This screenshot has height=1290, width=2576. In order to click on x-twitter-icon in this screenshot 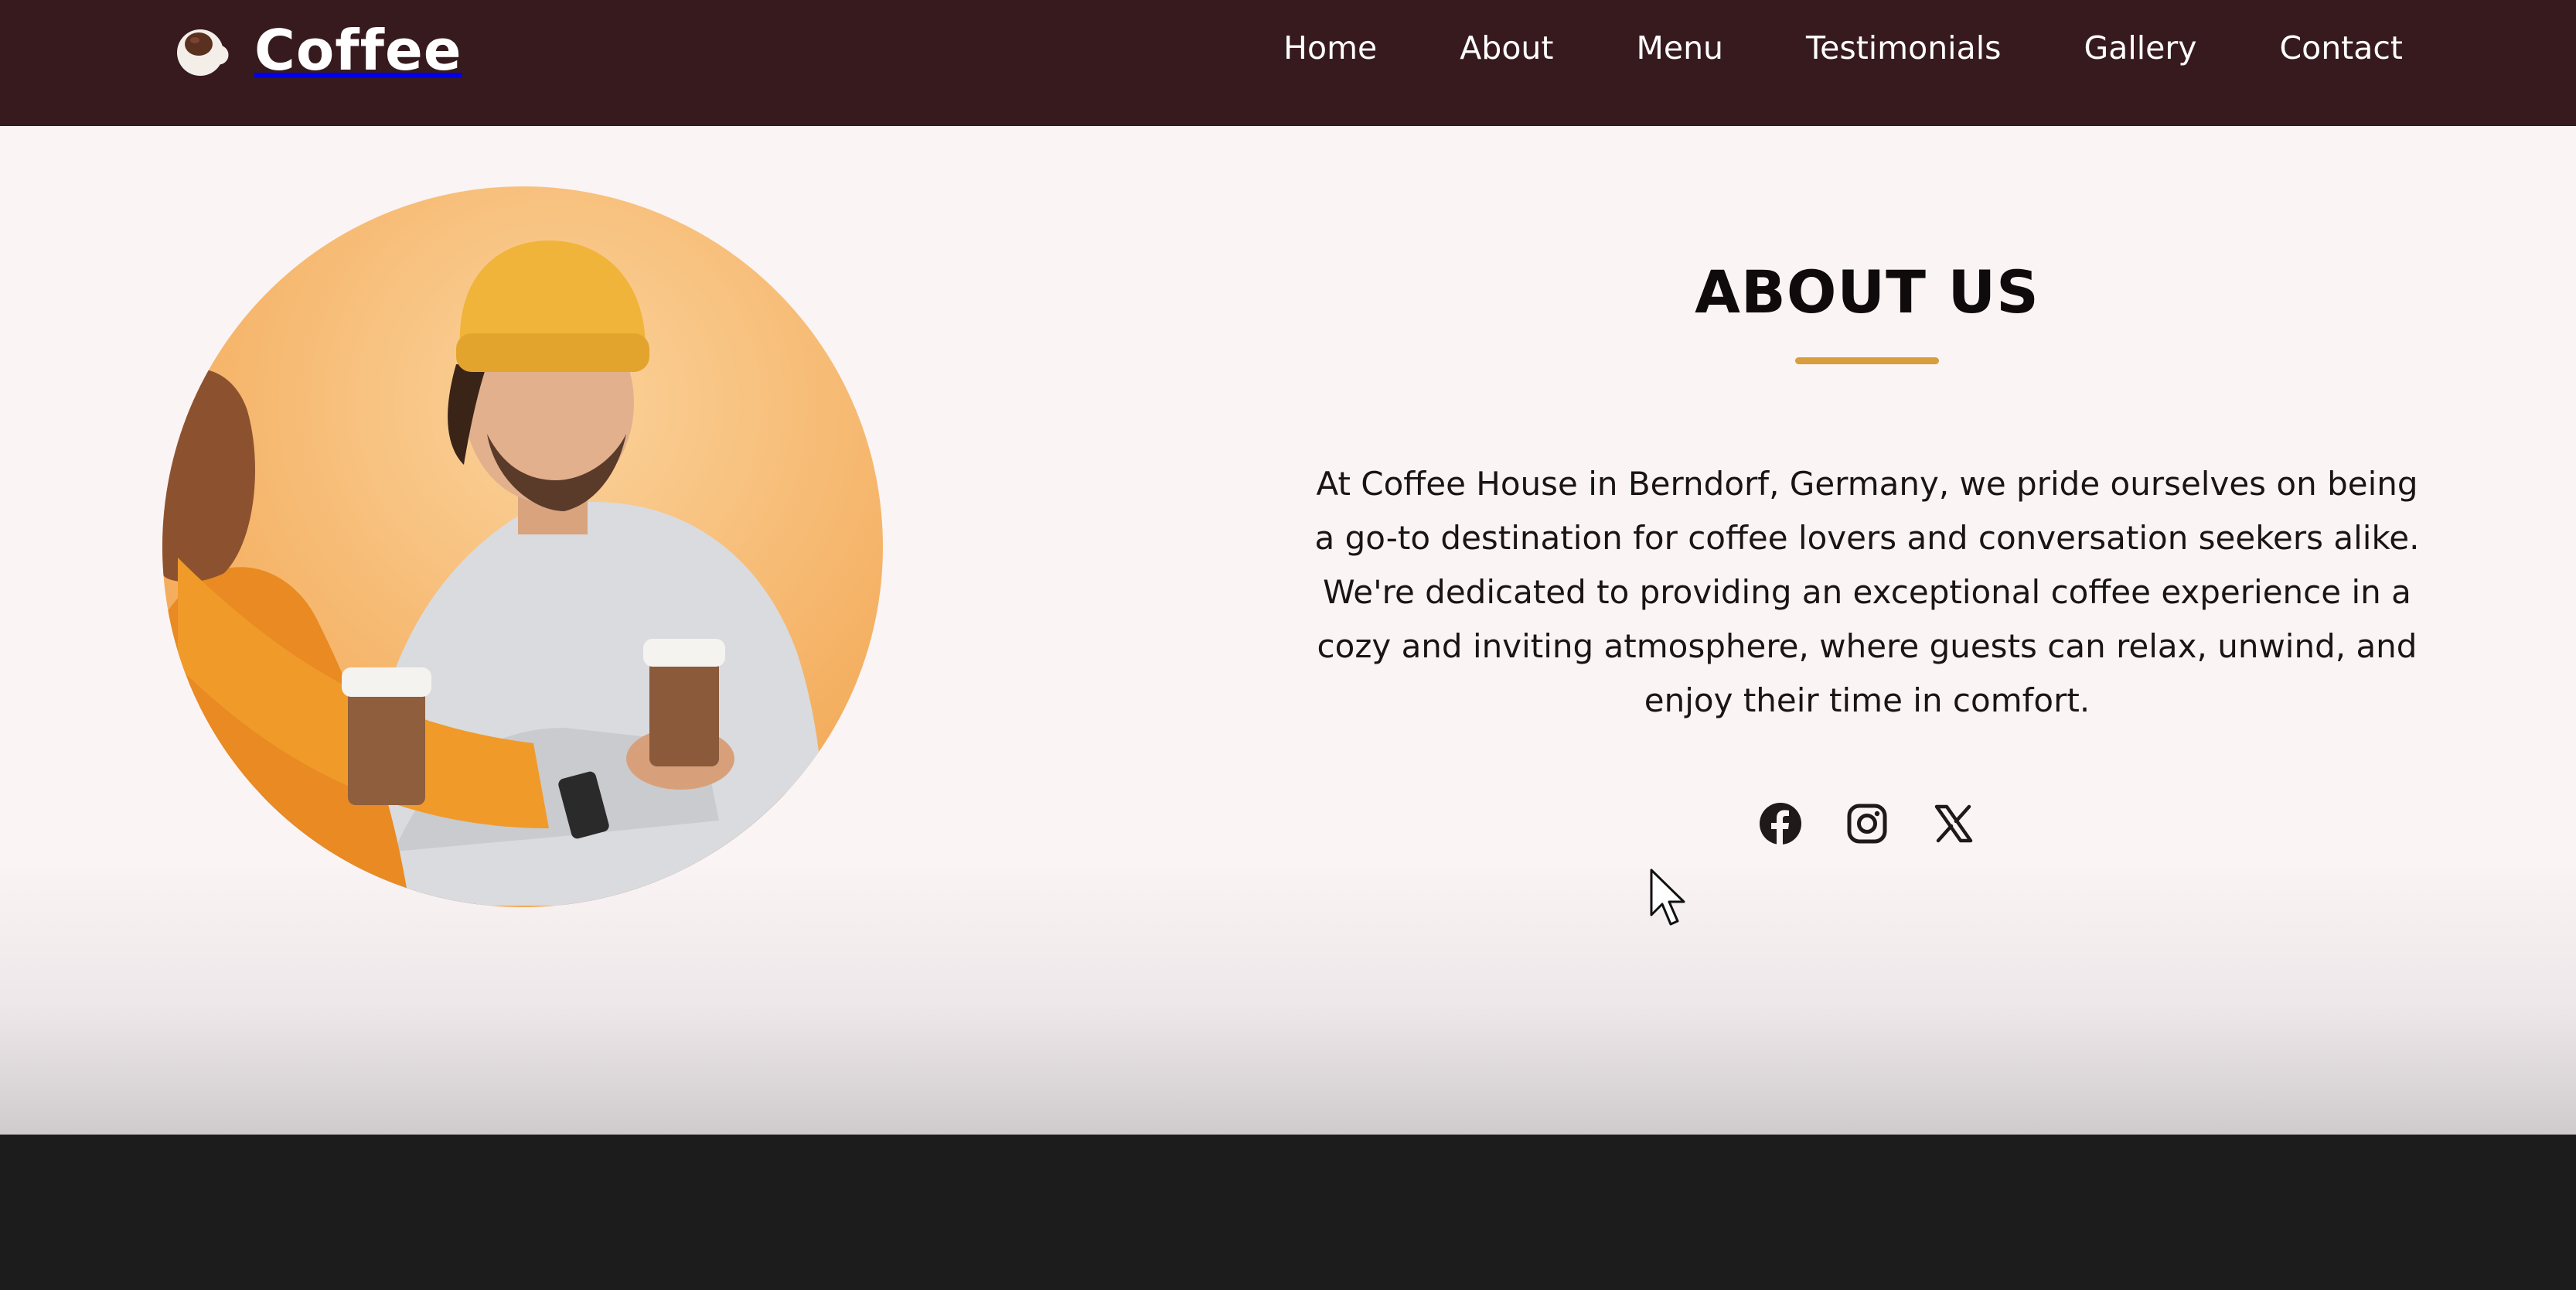, I will do `click(1953, 823)`.